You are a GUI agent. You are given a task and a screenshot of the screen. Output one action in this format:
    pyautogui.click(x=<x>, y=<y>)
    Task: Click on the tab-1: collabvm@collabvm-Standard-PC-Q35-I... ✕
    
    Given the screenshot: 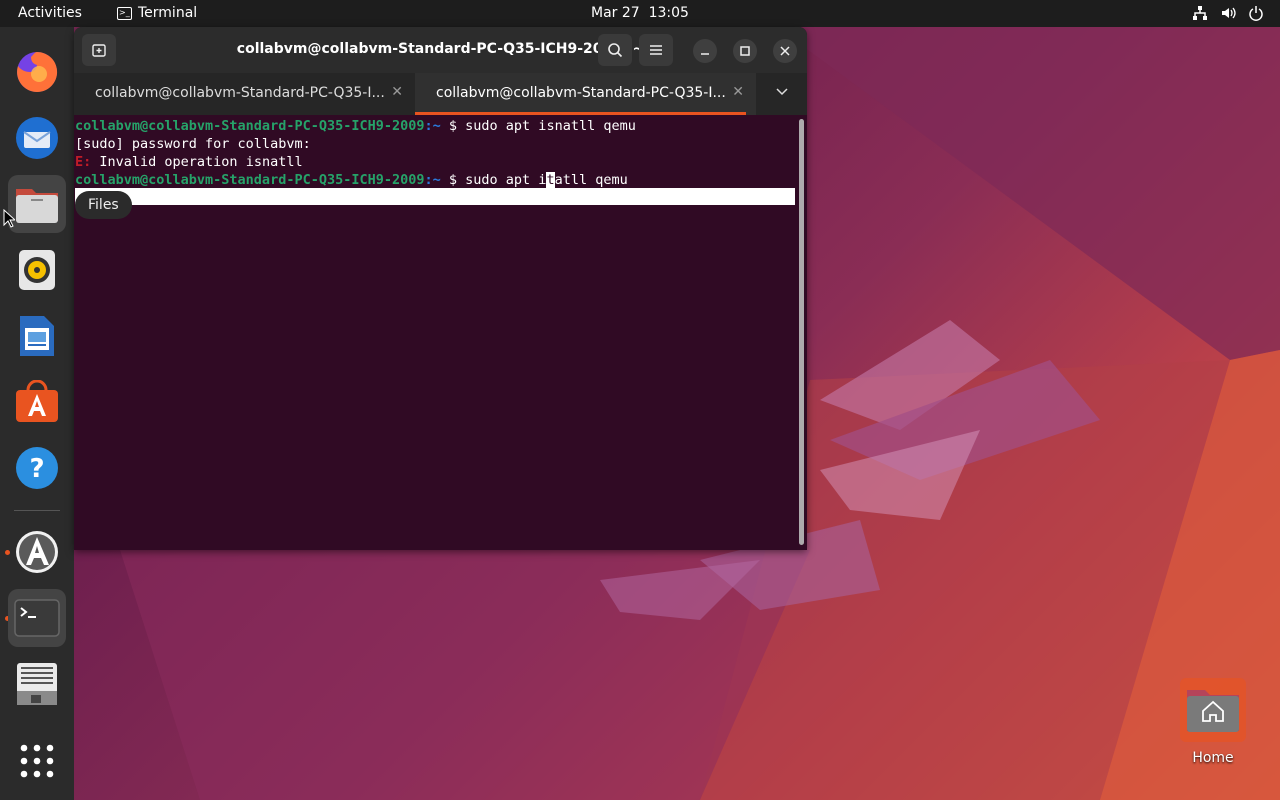 What is the action you would take?
    pyautogui.click(x=244, y=94)
    